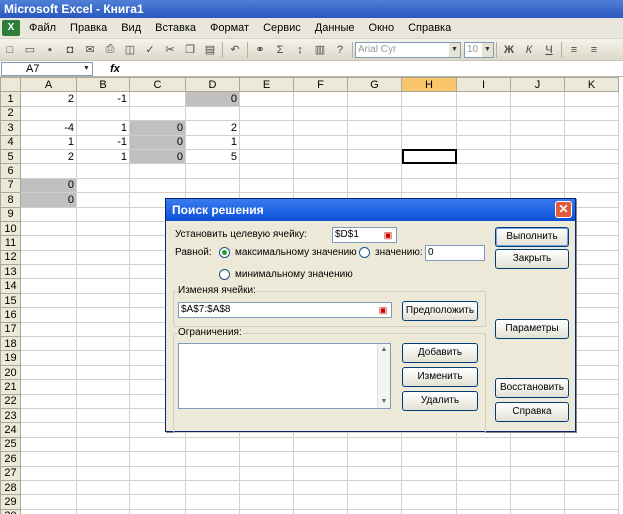 This screenshot has height=514, width=623. What do you see at coordinates (483, 185) in the screenshot?
I see `cell-i7` at bounding box center [483, 185].